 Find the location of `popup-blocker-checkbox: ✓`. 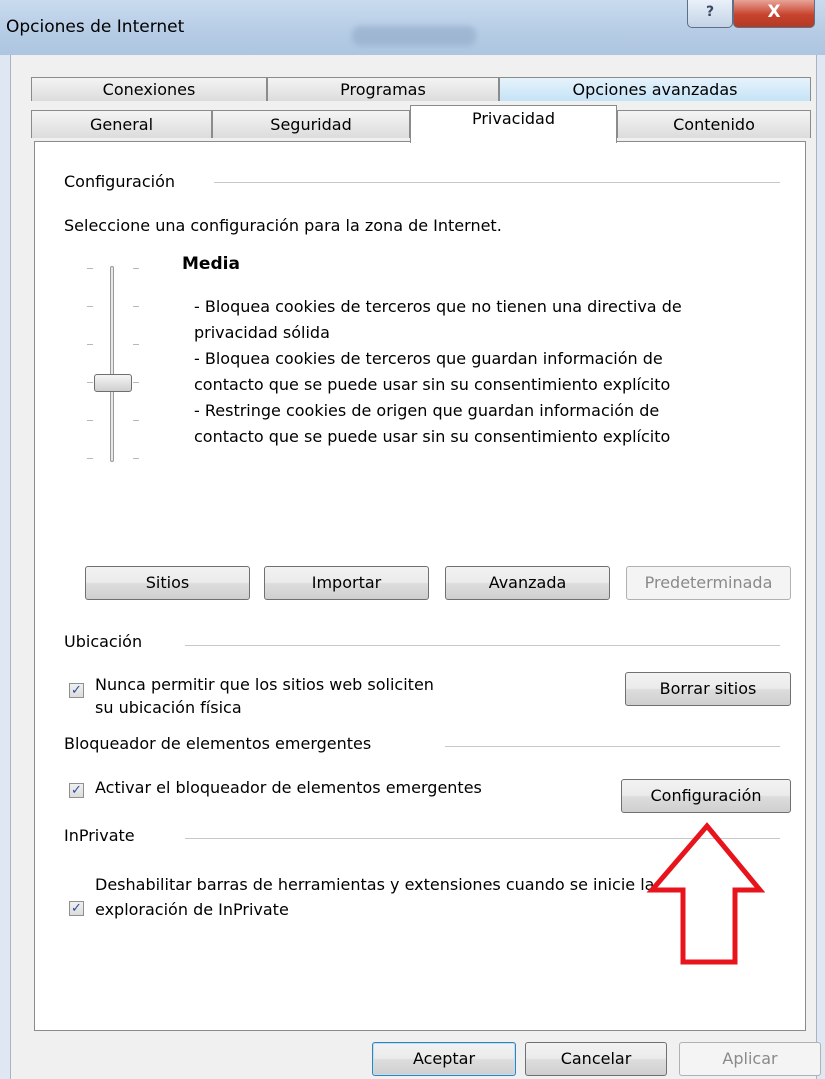

popup-blocker-checkbox: ✓ is located at coordinates (76, 790).